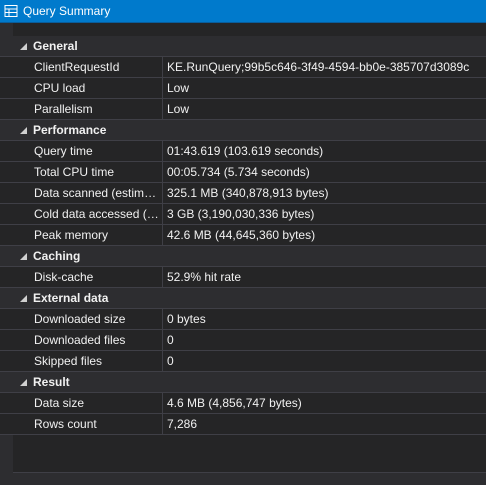  What do you see at coordinates (57, 256) in the screenshot?
I see `category-label: Caching` at bounding box center [57, 256].